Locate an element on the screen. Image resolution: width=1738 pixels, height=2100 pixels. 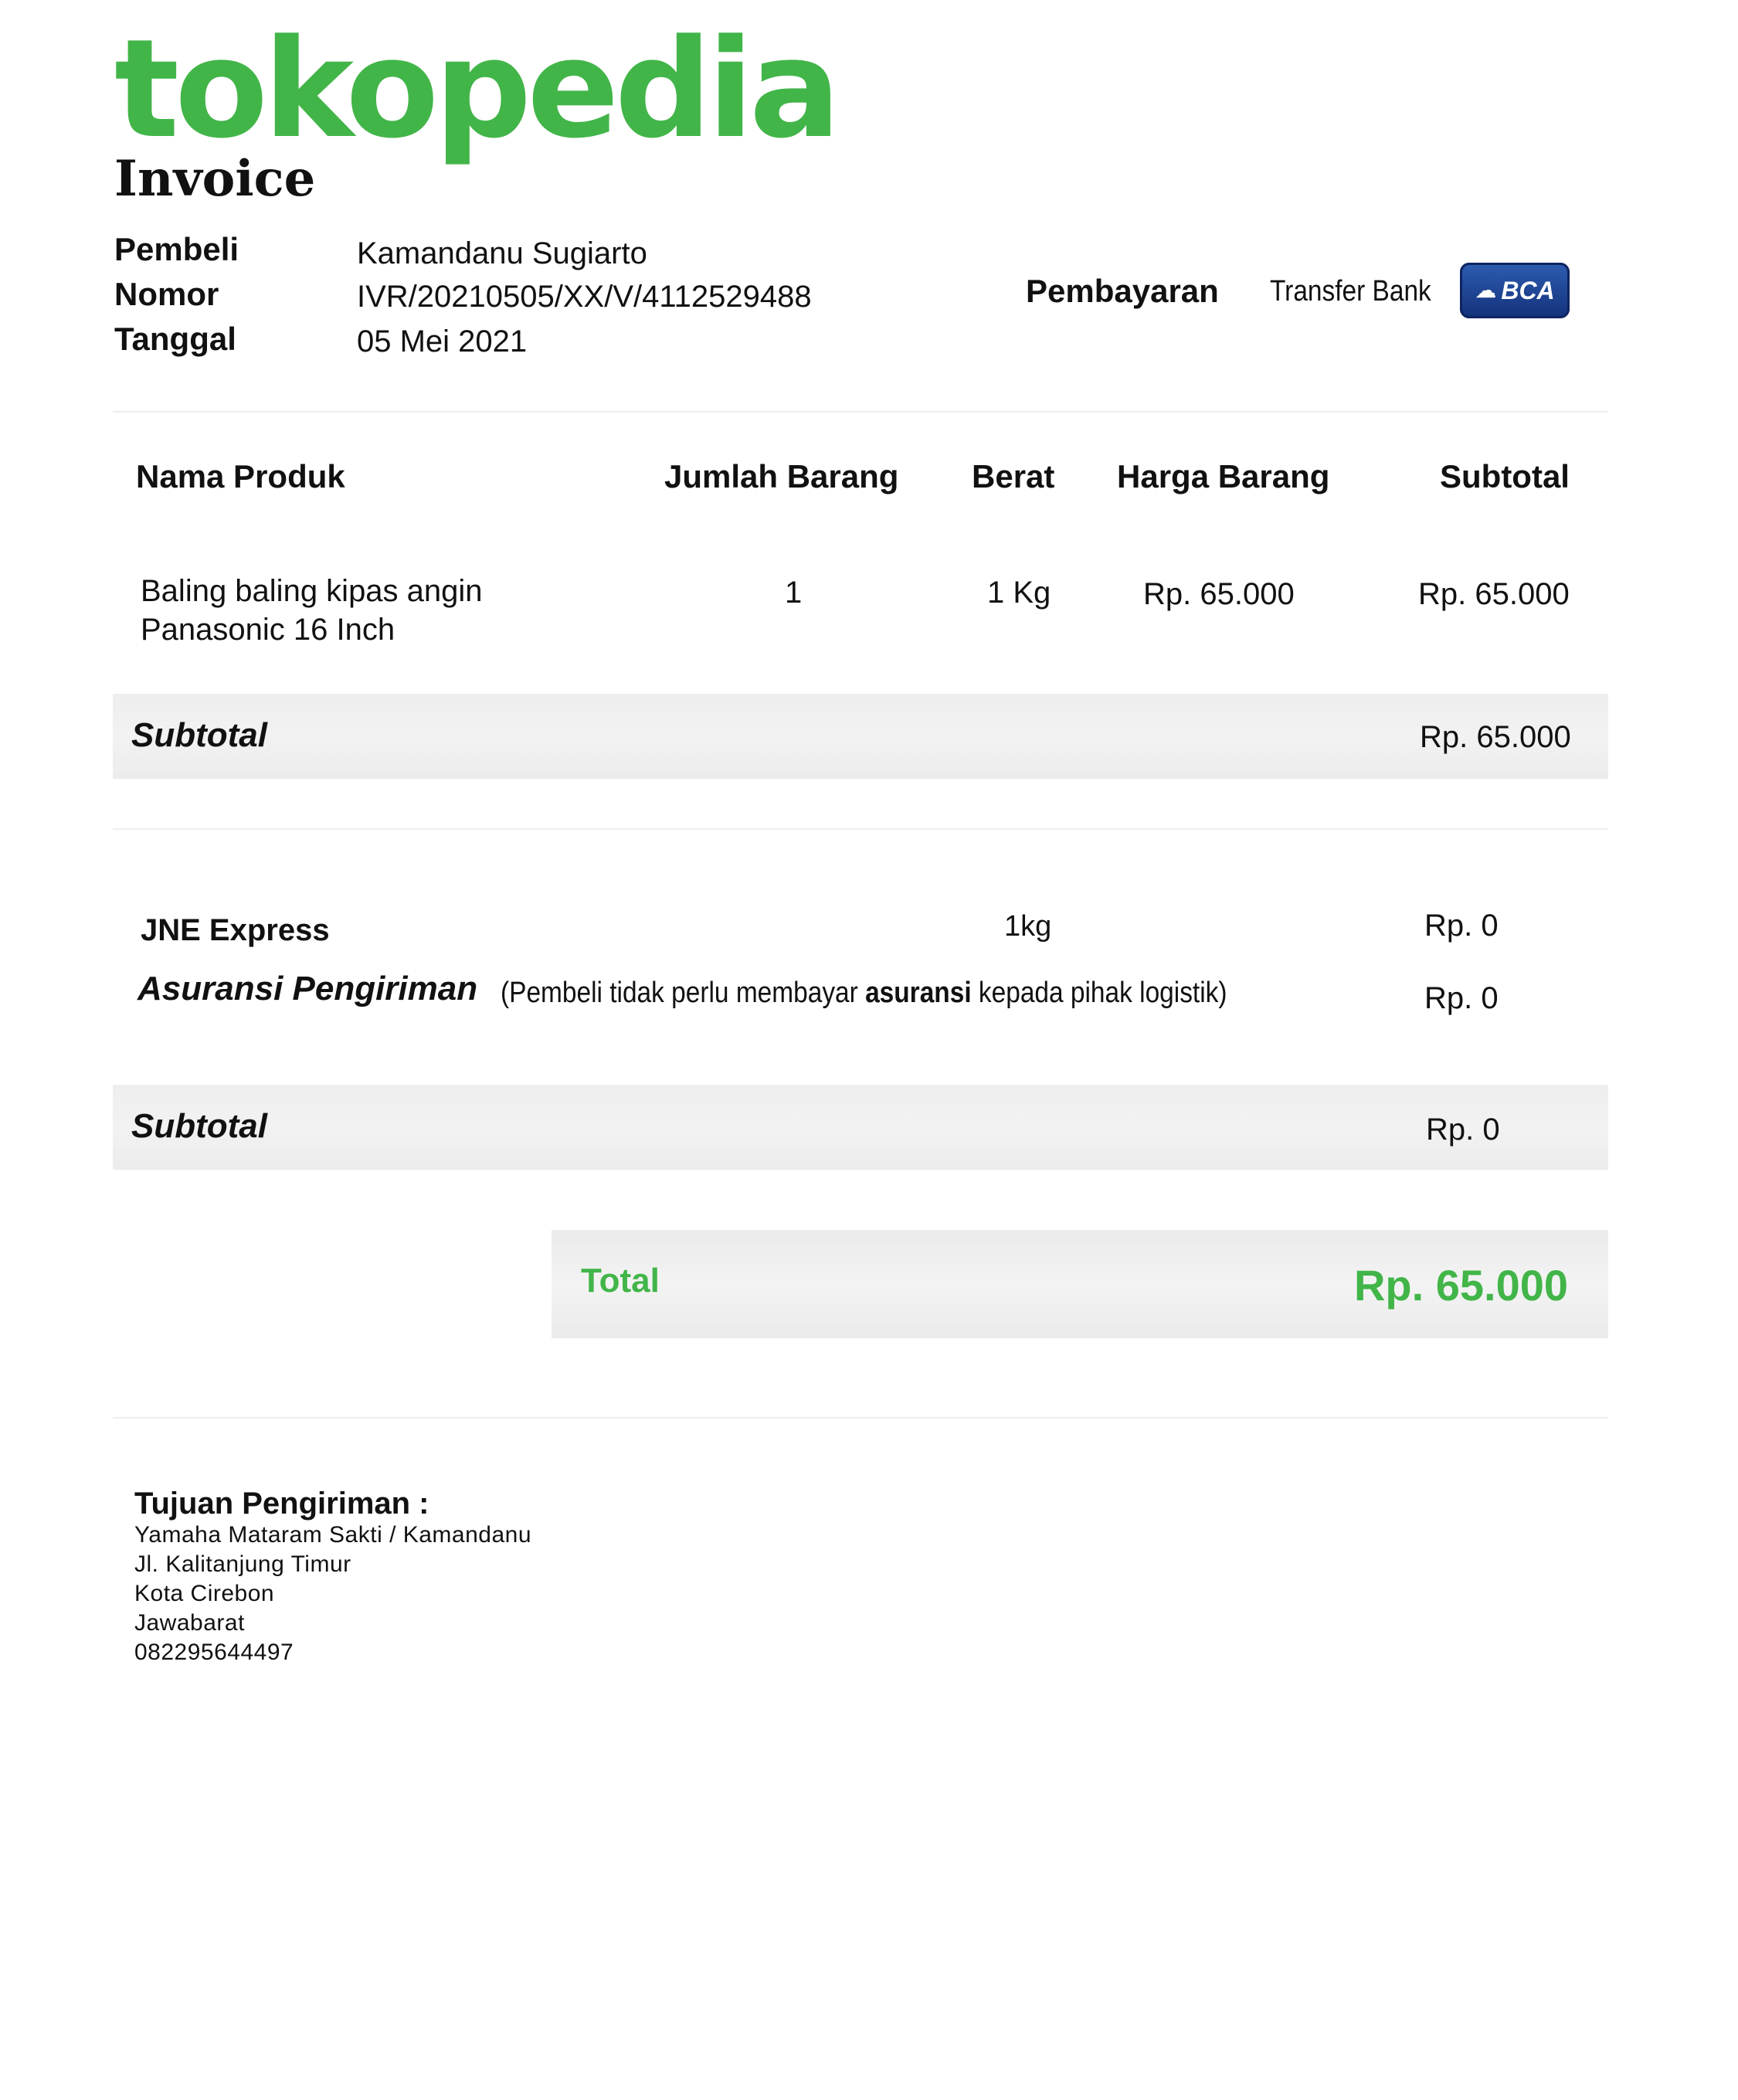
courier-name: JNE Express is located at coordinates (235, 930).